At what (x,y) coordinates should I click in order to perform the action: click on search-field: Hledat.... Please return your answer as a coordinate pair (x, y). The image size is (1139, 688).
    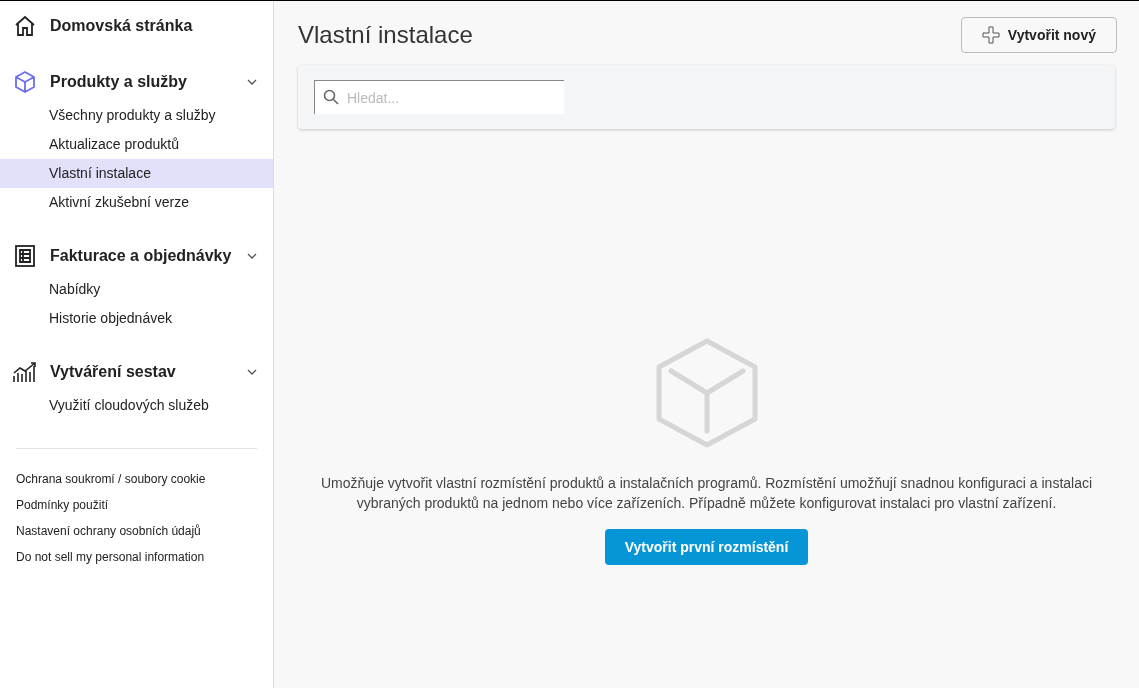
    Looking at the image, I should click on (439, 97).